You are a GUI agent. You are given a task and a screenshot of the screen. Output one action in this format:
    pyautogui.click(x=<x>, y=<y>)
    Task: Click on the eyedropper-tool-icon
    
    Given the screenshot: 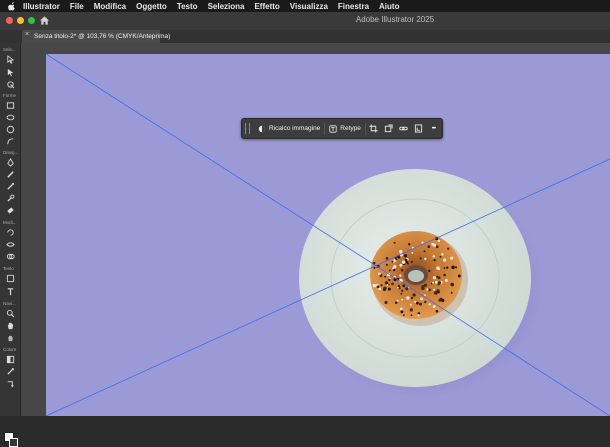 What is the action you would take?
    pyautogui.click(x=10, y=371)
    